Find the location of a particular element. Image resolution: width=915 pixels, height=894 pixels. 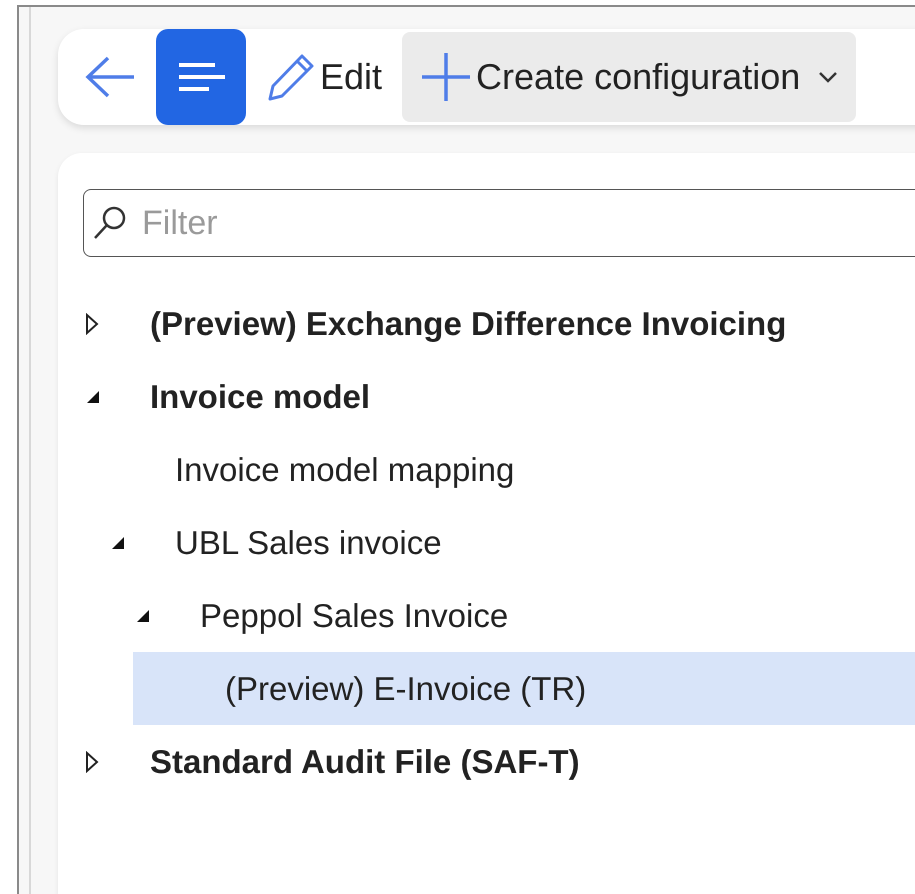

tree-item: Invoice model mapping is located at coordinates (499, 469).